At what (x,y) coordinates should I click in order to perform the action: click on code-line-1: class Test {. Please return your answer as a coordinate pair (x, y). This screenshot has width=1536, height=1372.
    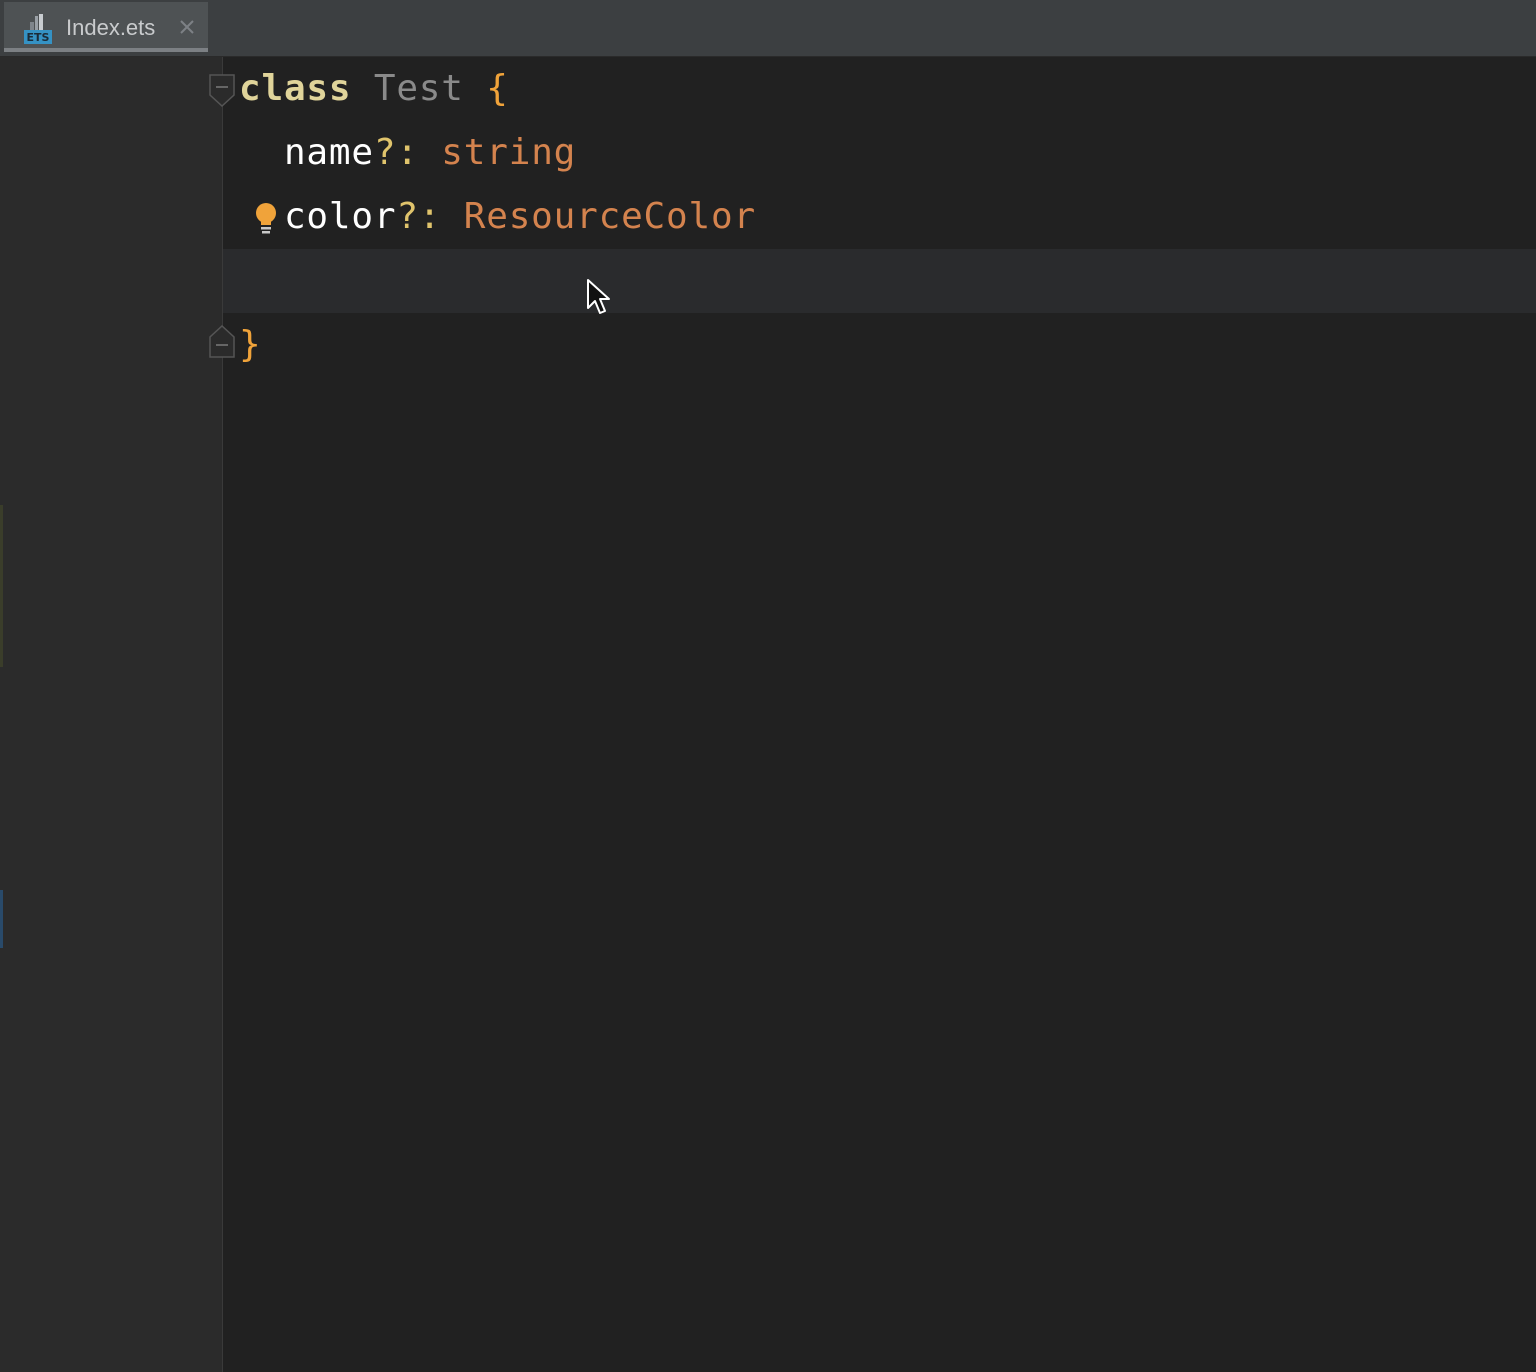
    Looking at the image, I should click on (374, 89).